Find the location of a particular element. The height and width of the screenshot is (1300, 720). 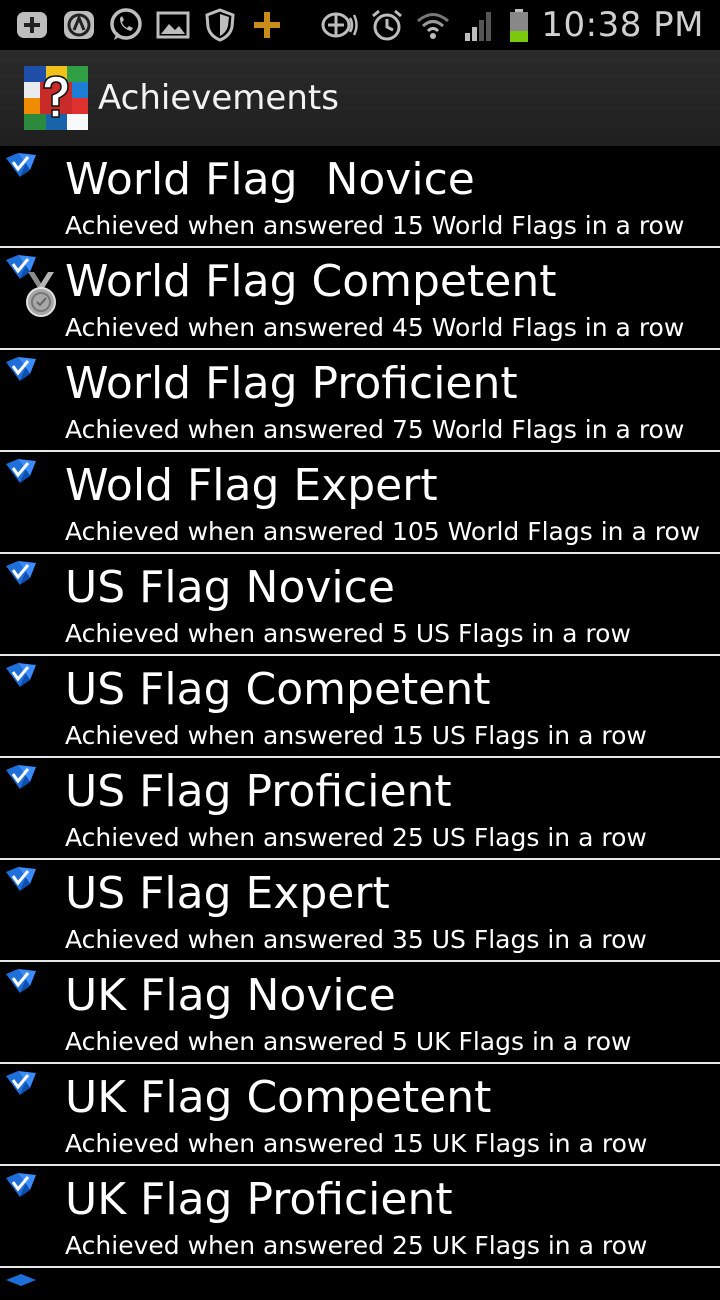

status-clock: 10:38 PM is located at coordinates (622, 25).